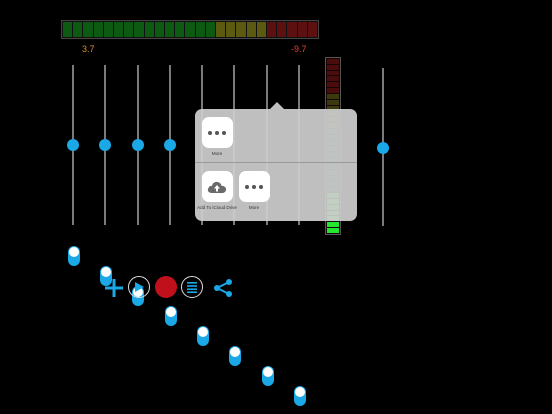 The image size is (552, 414). I want to click on share-button, so click(223, 288).